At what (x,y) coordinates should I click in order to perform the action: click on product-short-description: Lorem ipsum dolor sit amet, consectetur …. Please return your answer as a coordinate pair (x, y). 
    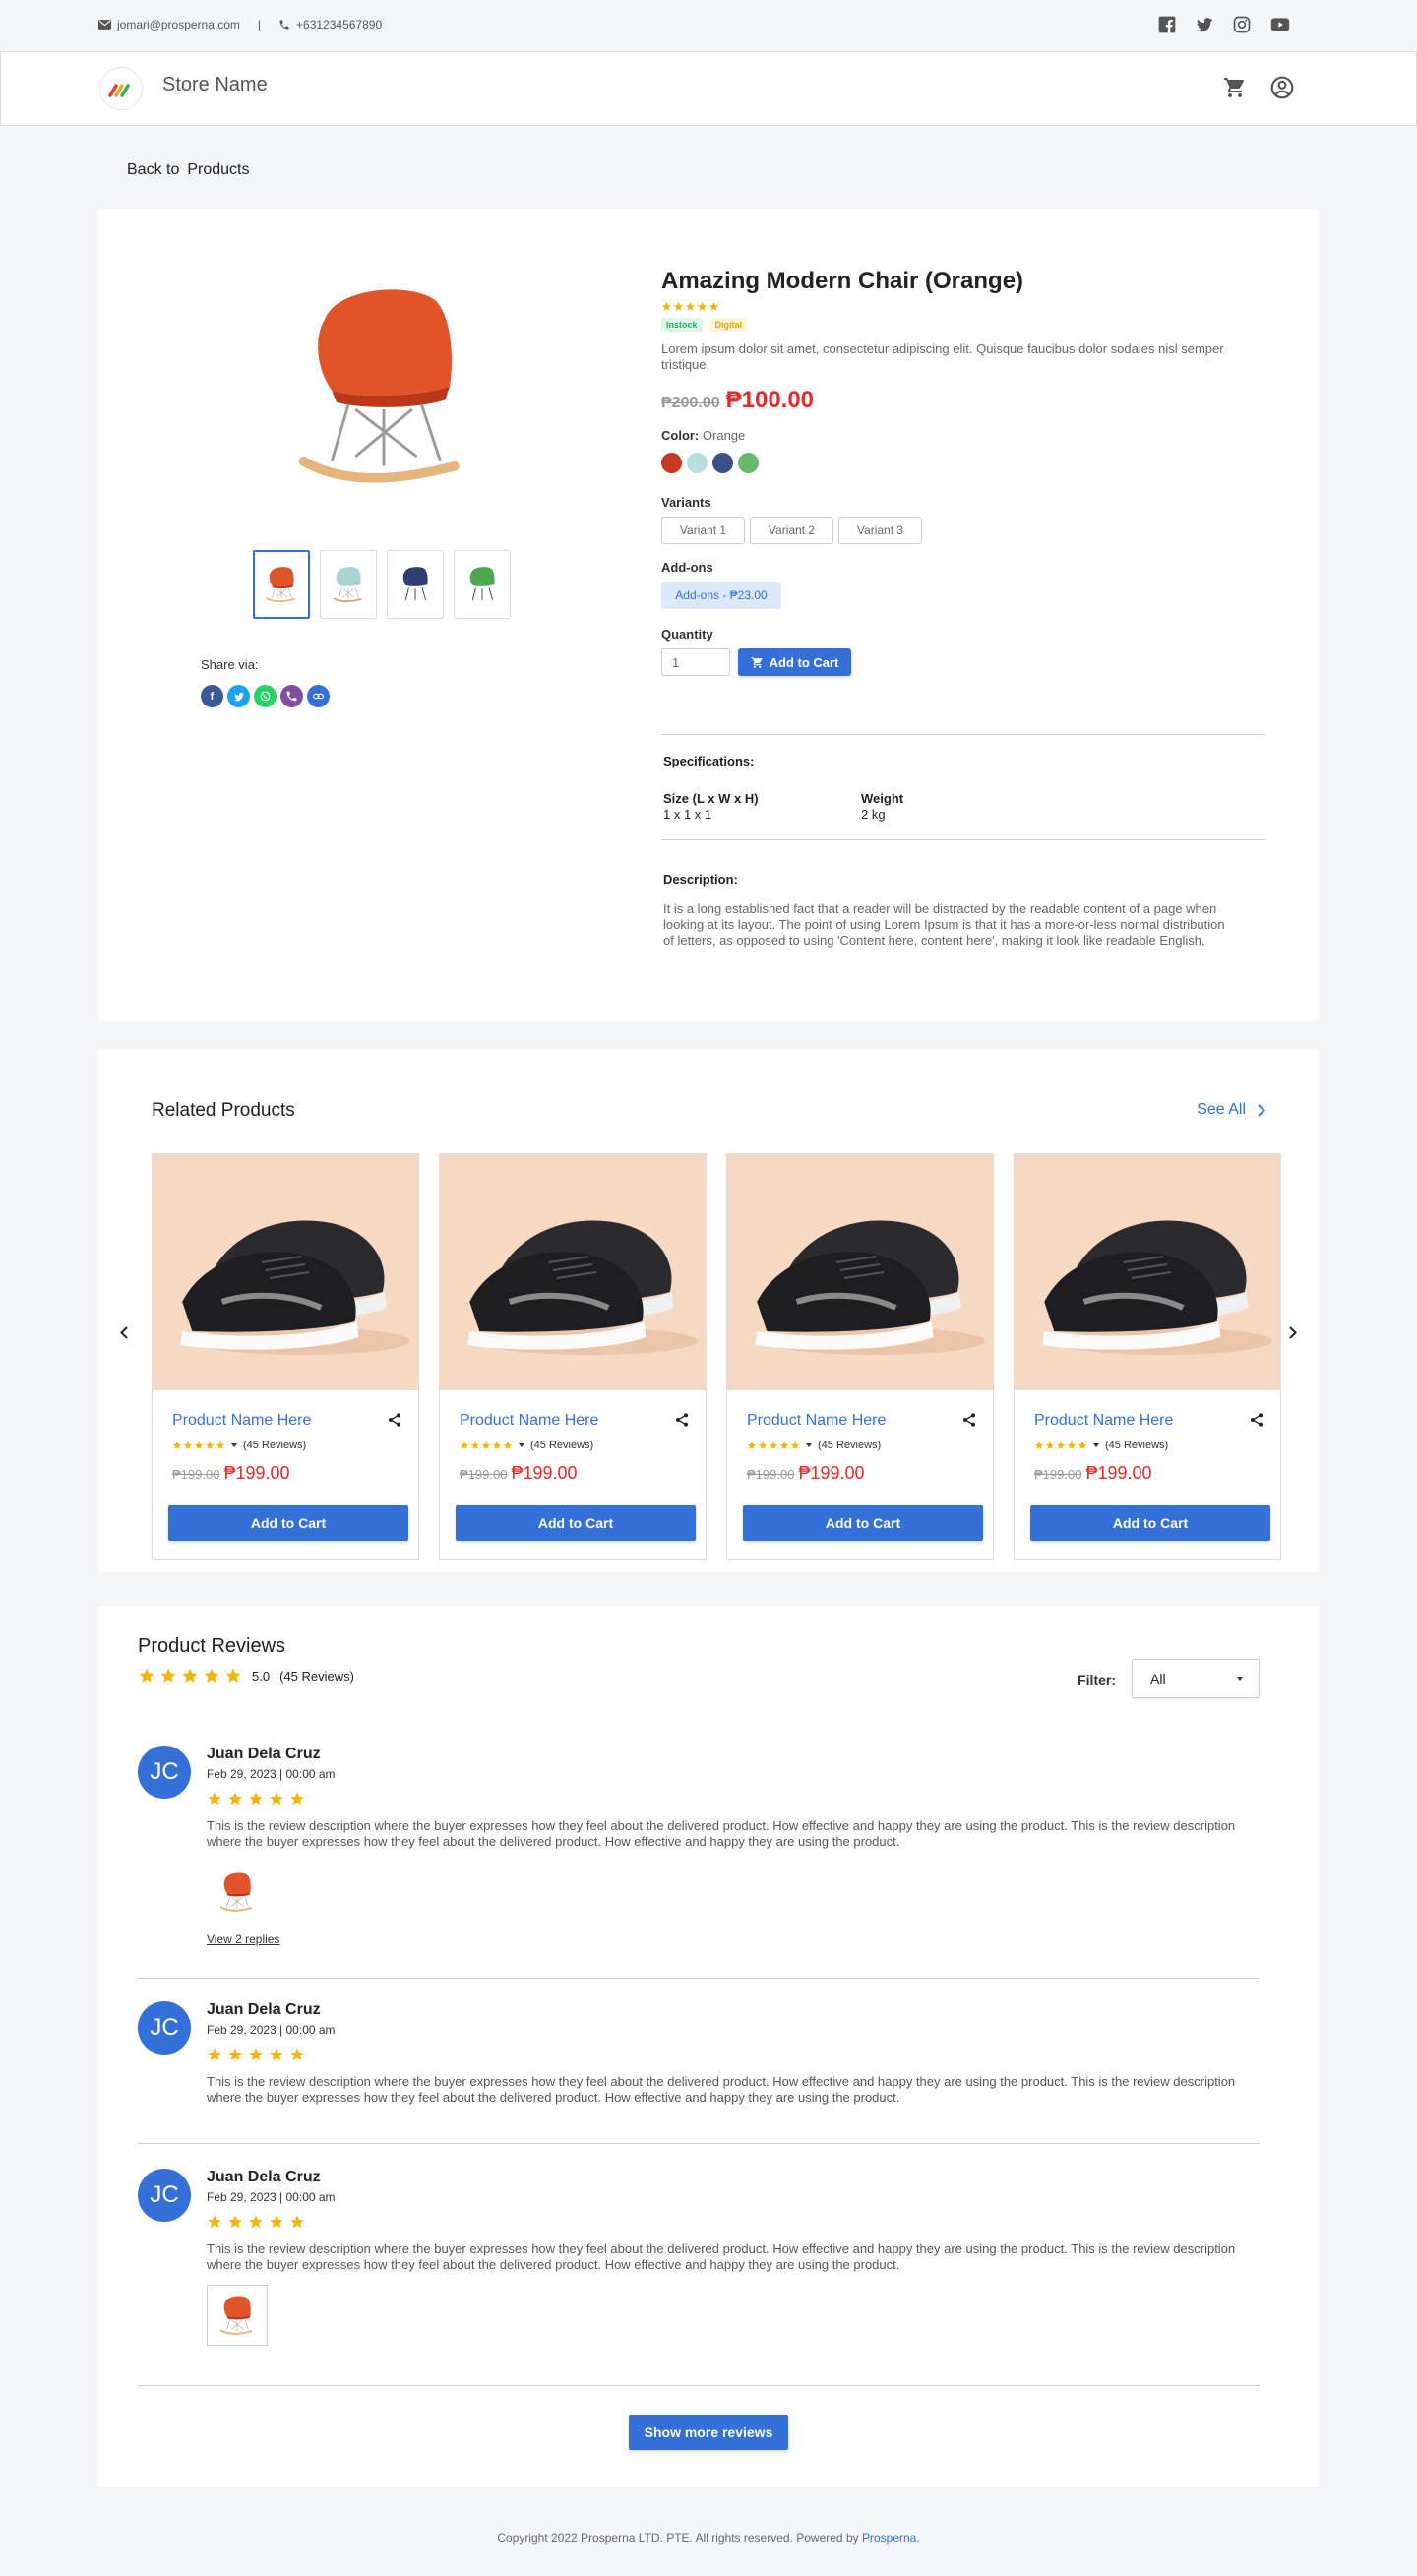
    Looking at the image, I should click on (942, 356).